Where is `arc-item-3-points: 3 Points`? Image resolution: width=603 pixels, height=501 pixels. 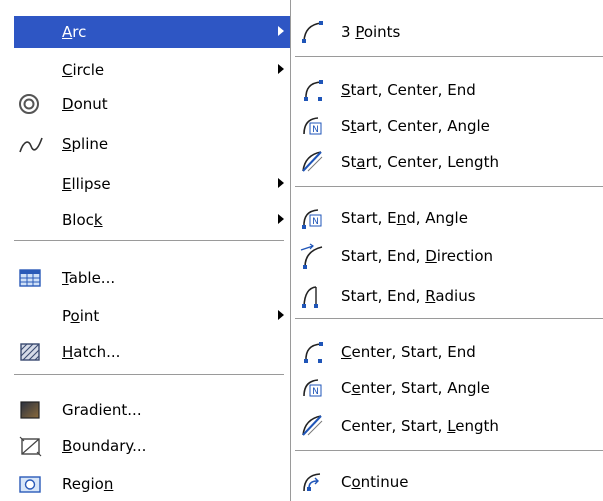
arc-item-3-points: 3 Points is located at coordinates (447, 32).